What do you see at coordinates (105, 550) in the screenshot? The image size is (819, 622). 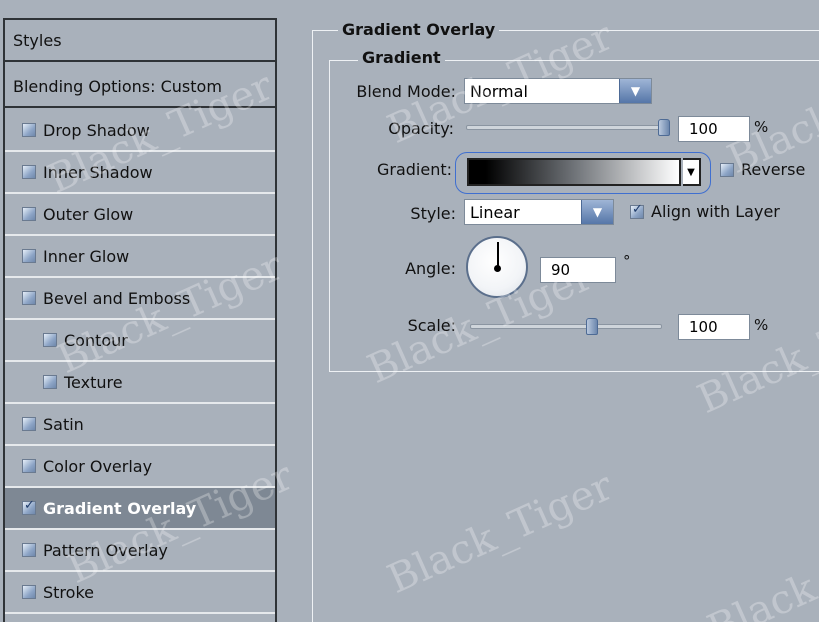 I see `sidebar-item-label: Pattern Overlay` at bounding box center [105, 550].